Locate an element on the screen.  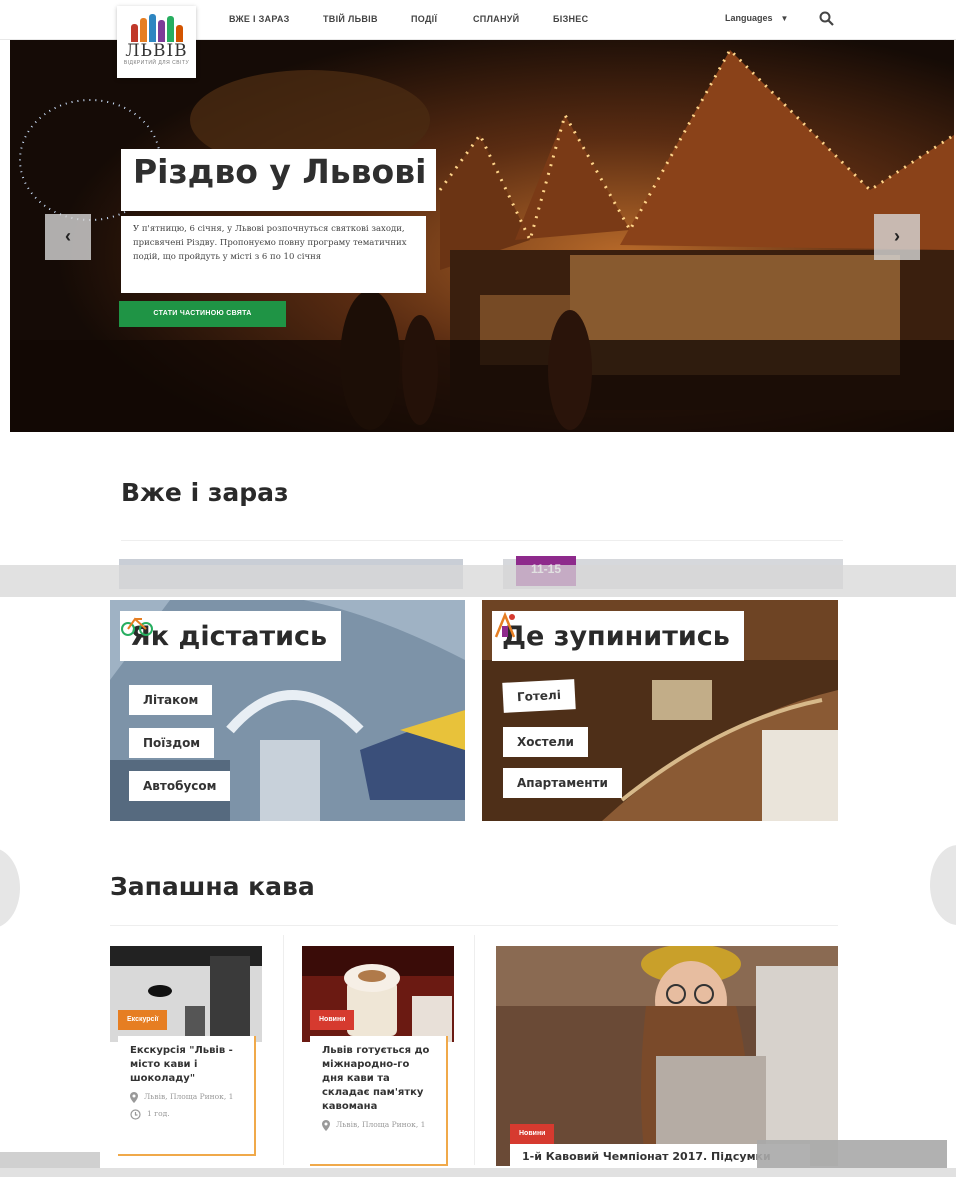
scroll-left-button is located at coordinates (10, 888).